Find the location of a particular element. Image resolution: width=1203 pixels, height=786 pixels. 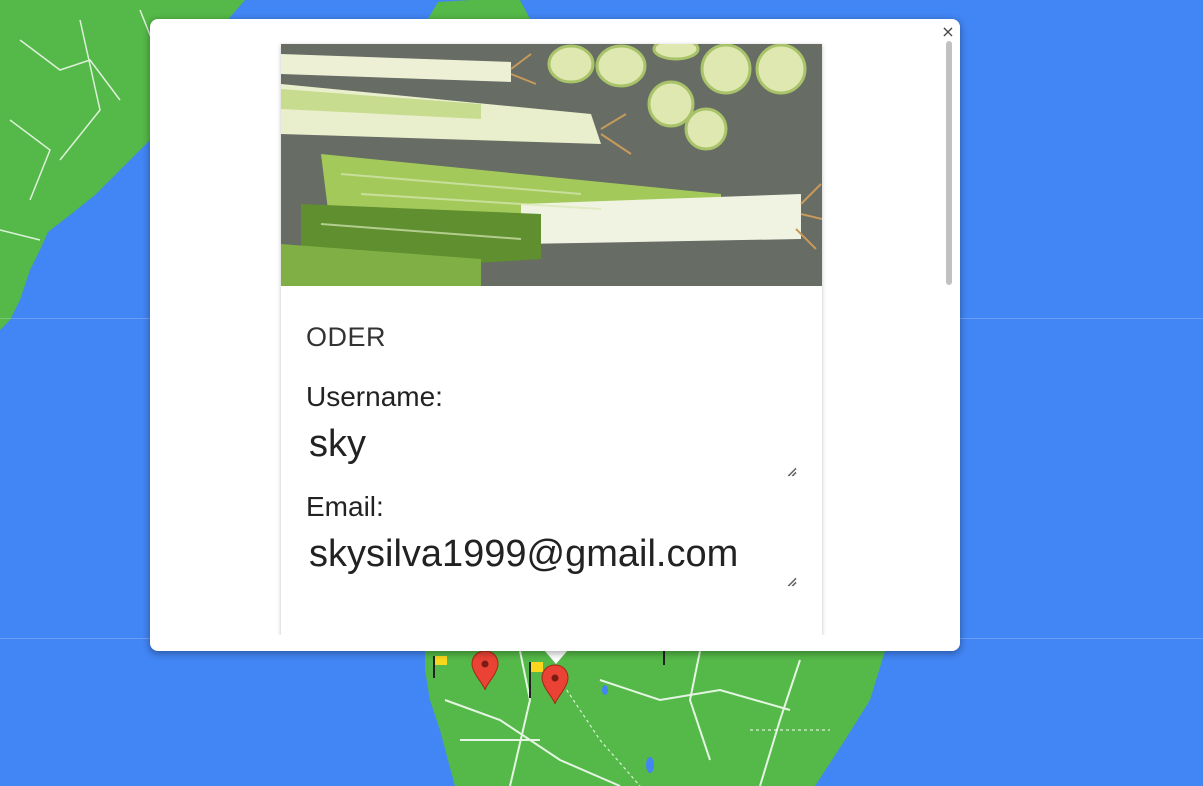

username-label: Username: is located at coordinates (374, 396).